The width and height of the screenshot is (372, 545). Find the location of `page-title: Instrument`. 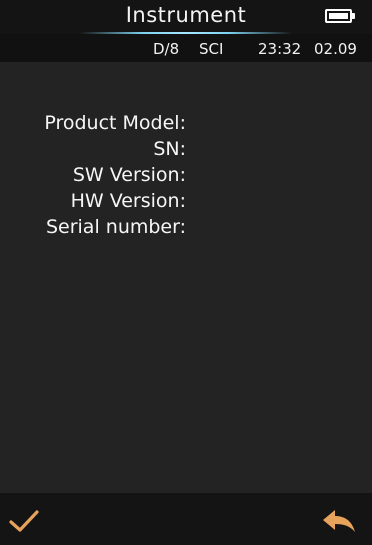

page-title: Instrument is located at coordinates (186, 15).